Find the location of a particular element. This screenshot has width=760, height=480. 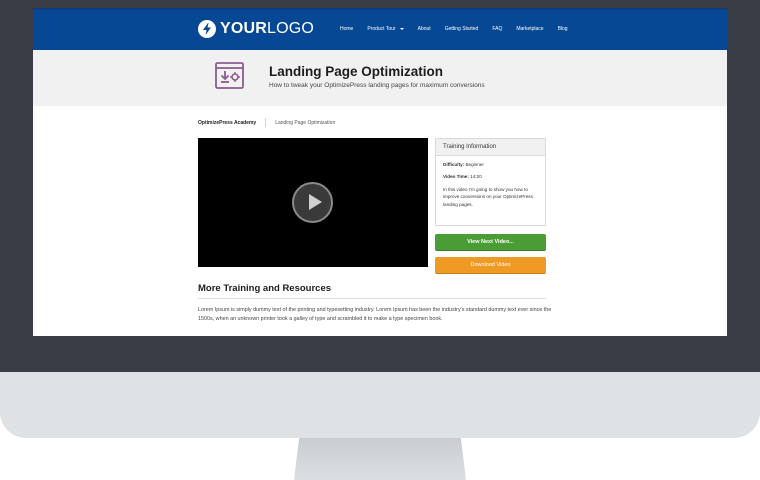

breadcrumb-academy: OptimizePress Academy is located at coordinates (227, 123).